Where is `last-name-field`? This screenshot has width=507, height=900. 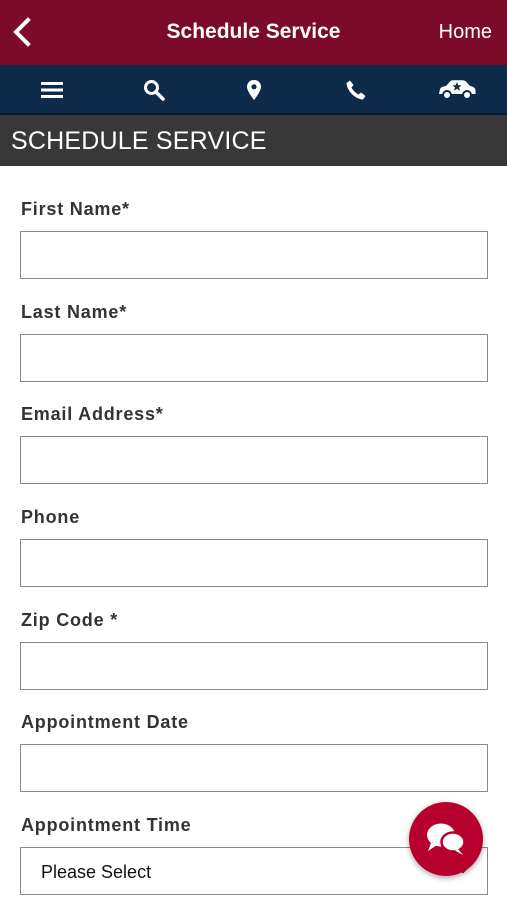
last-name-field is located at coordinates (254, 358).